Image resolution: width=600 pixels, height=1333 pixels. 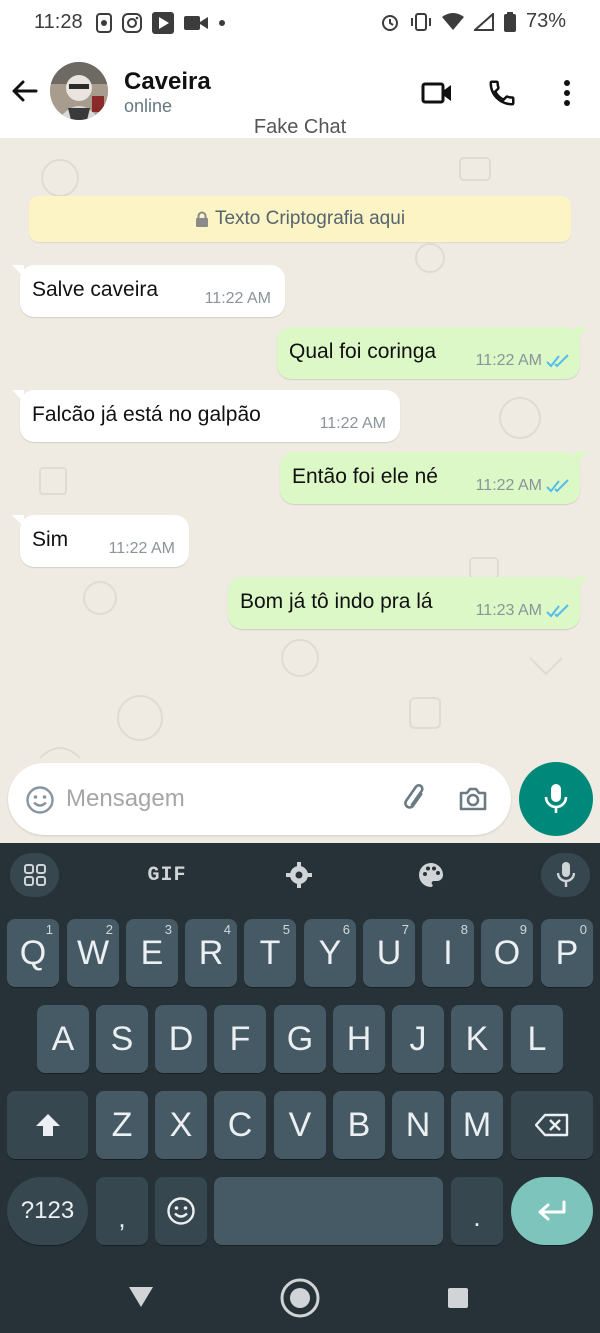 I want to click on key-i: I8, so click(x=448, y=953).